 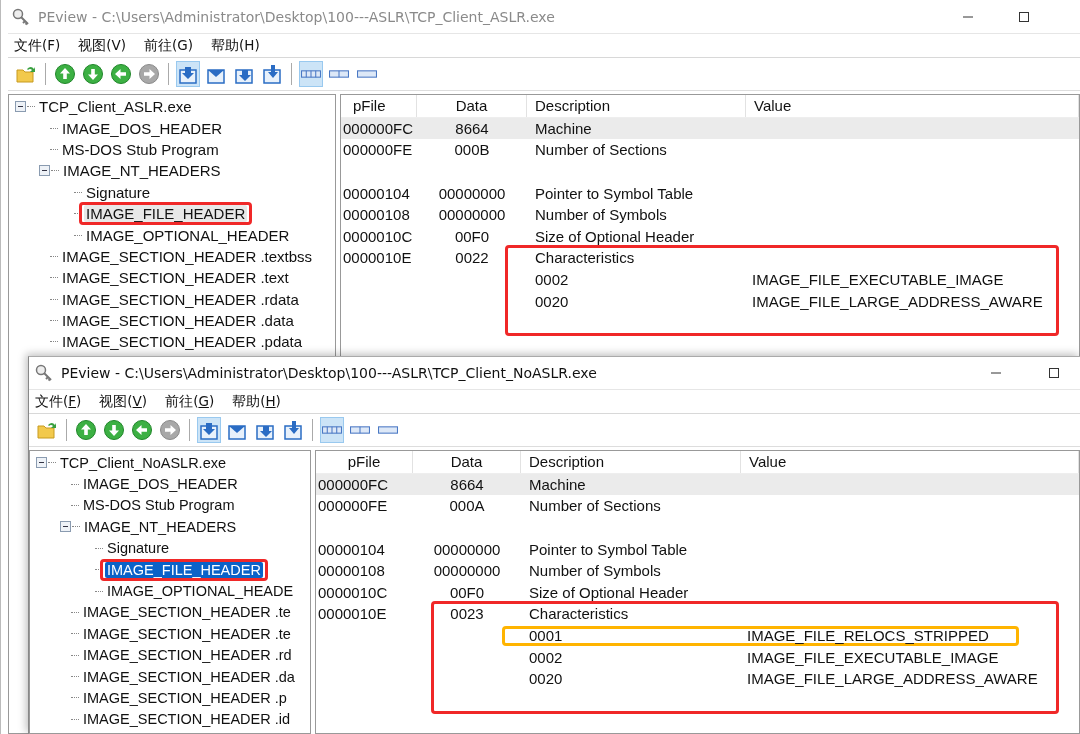 What do you see at coordinates (467, 484) in the screenshot?
I see `table-cell-text: 8664` at bounding box center [467, 484].